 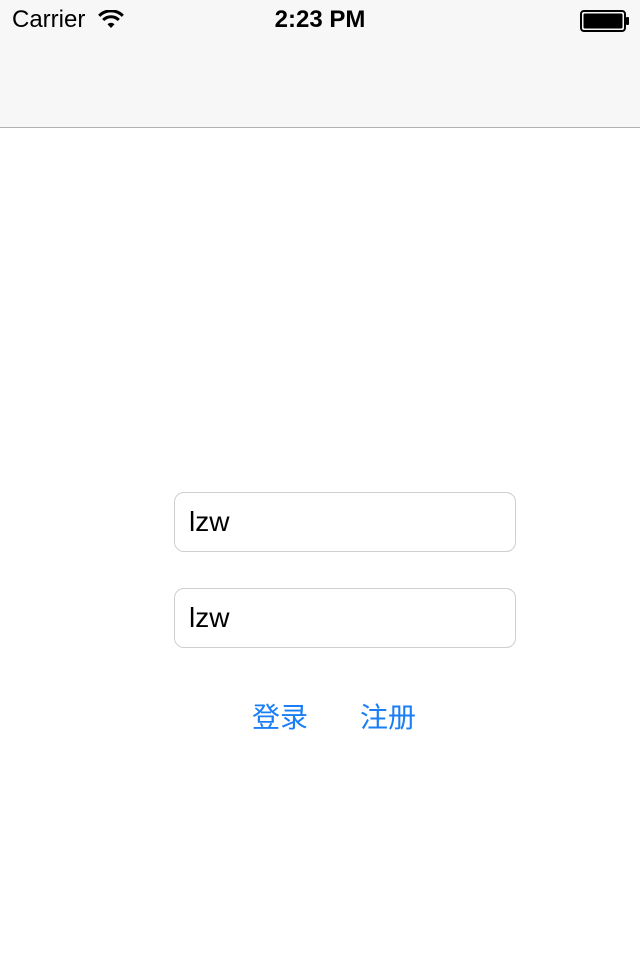 I want to click on battery-icon, so click(x=604, y=21).